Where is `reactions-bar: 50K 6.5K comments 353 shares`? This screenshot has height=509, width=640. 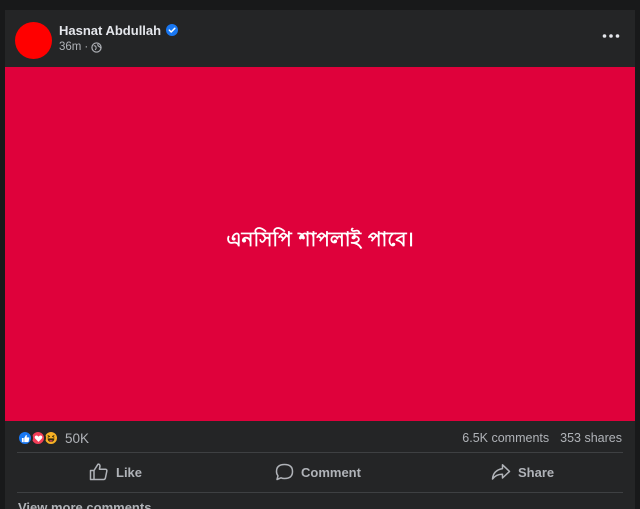 reactions-bar: 50K 6.5K comments 353 shares is located at coordinates (320, 438).